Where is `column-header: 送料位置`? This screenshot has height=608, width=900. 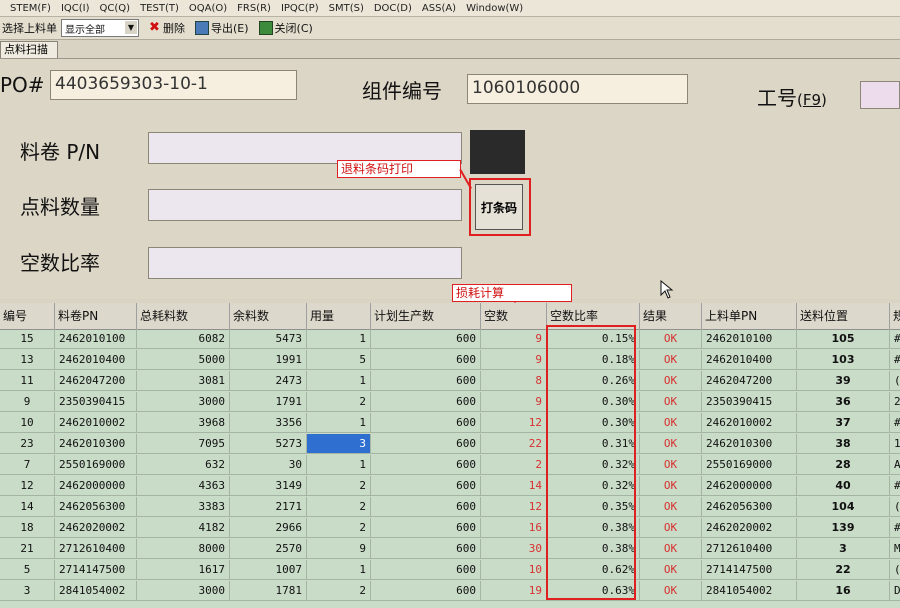
column-header: 送料位置 is located at coordinates (843, 316).